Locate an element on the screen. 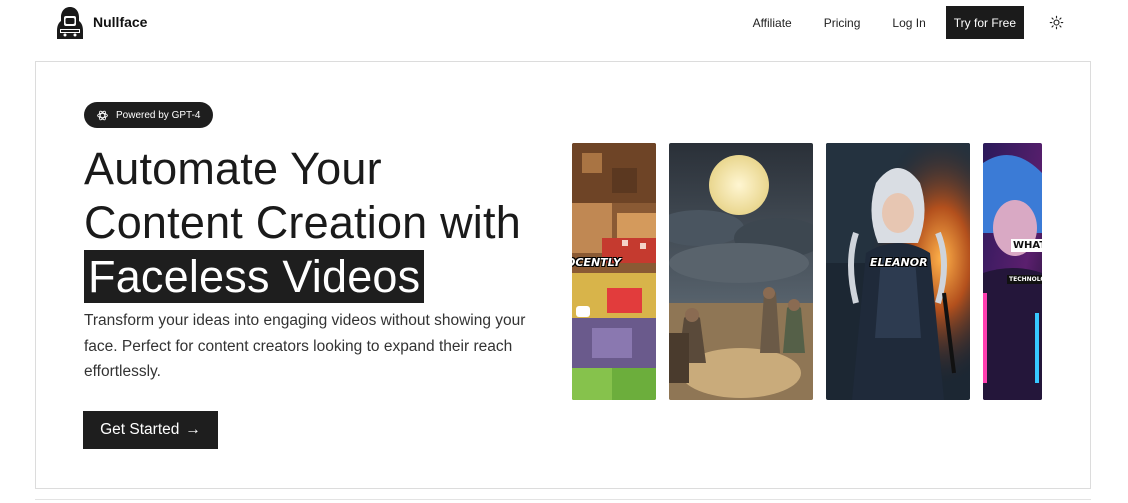  powered-by-badge: Powered by GPT-4 is located at coordinates (149, 115).